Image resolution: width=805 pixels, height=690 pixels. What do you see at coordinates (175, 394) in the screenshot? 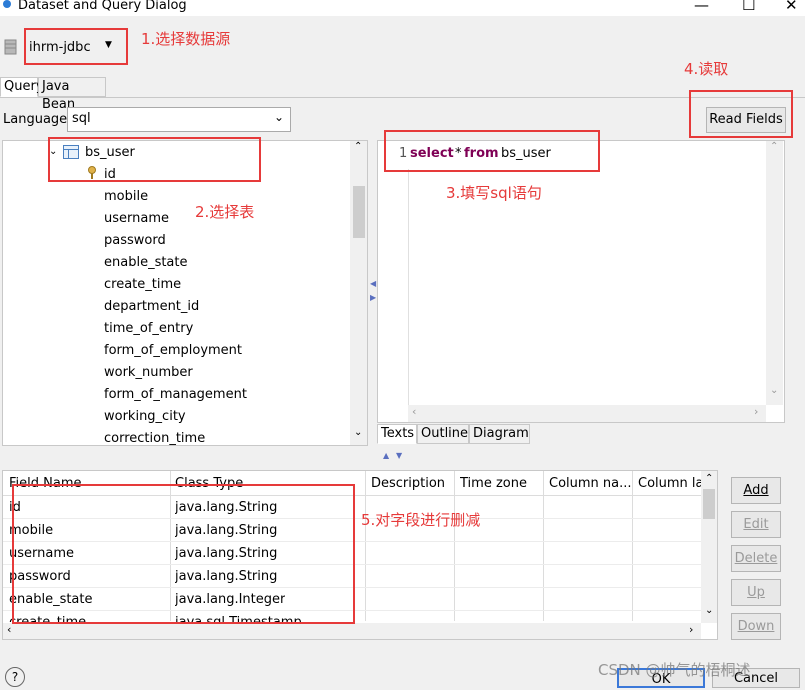
I see `tree-item-column: form_of_management` at bounding box center [175, 394].